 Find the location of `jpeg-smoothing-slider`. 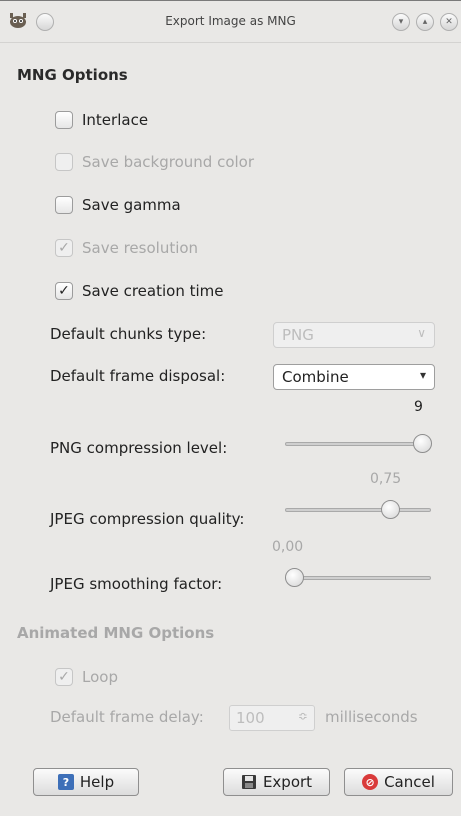

jpeg-smoothing-slider is located at coordinates (358, 578).